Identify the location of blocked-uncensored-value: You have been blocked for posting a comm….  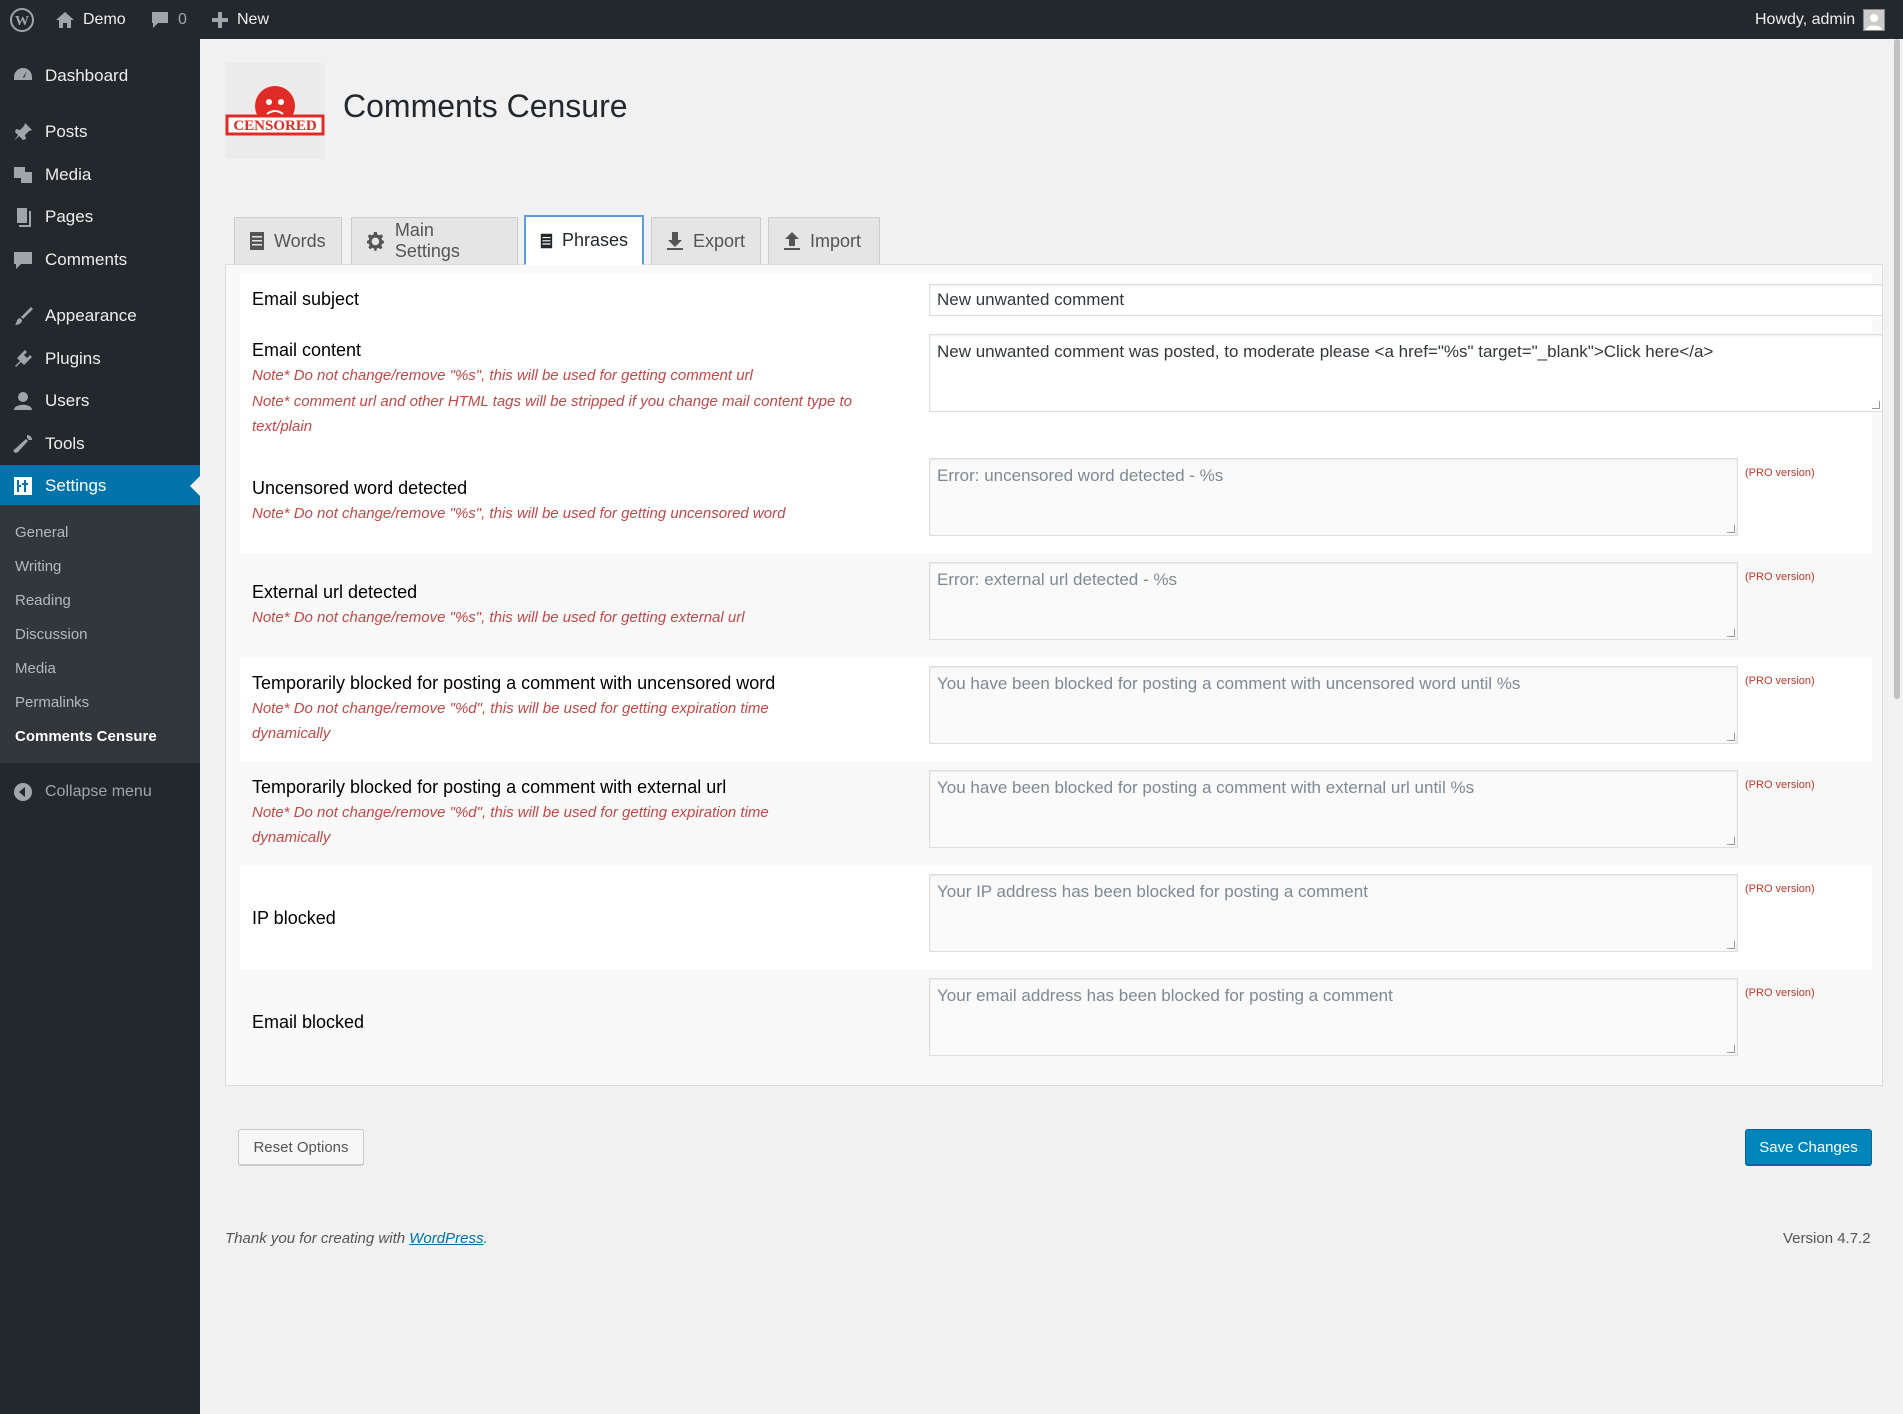
(1229, 683).